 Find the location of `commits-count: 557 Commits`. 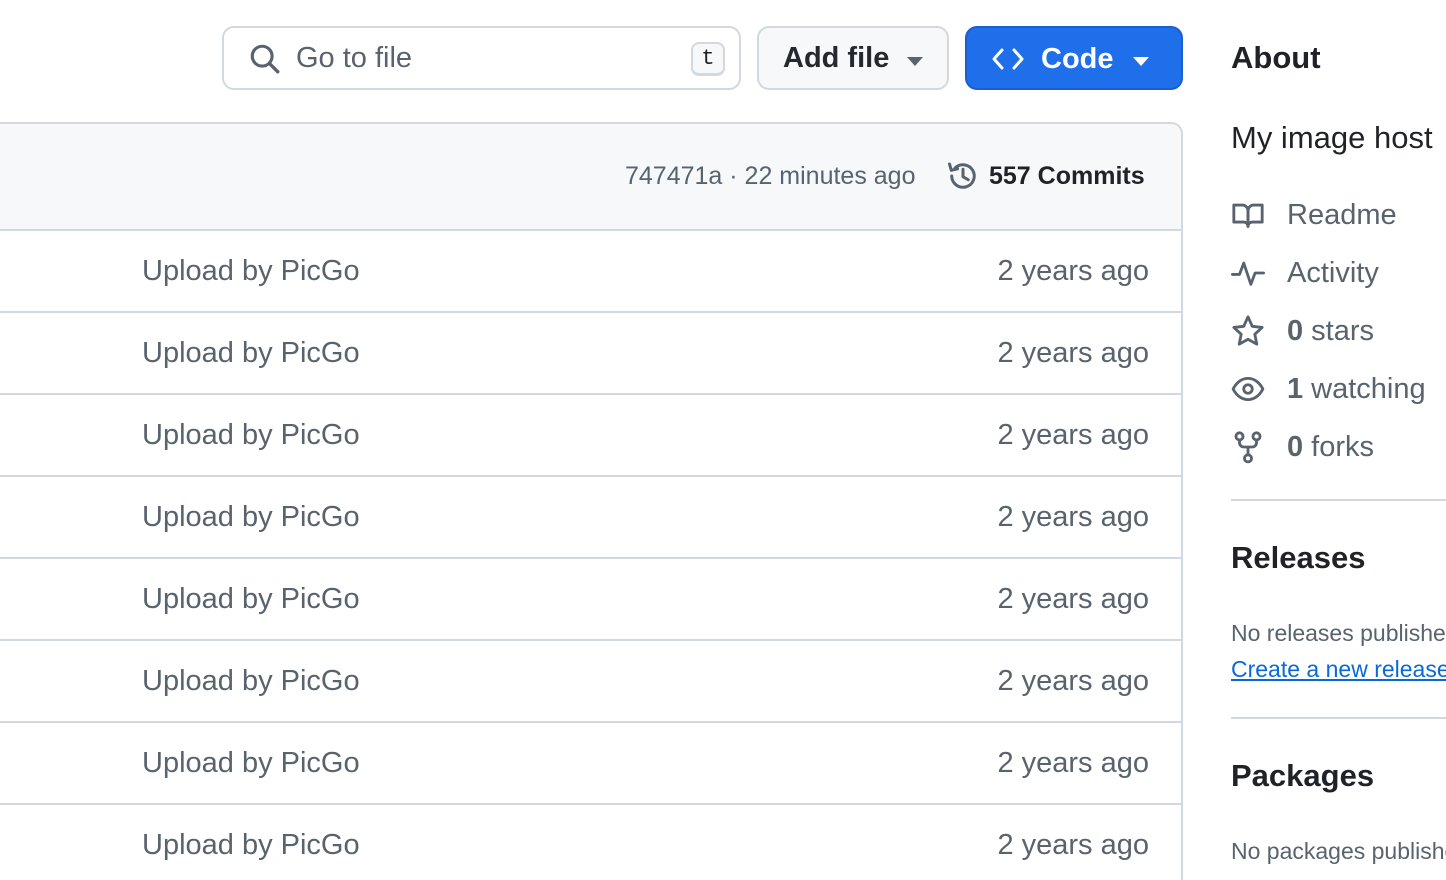

commits-count: 557 Commits is located at coordinates (1067, 175).